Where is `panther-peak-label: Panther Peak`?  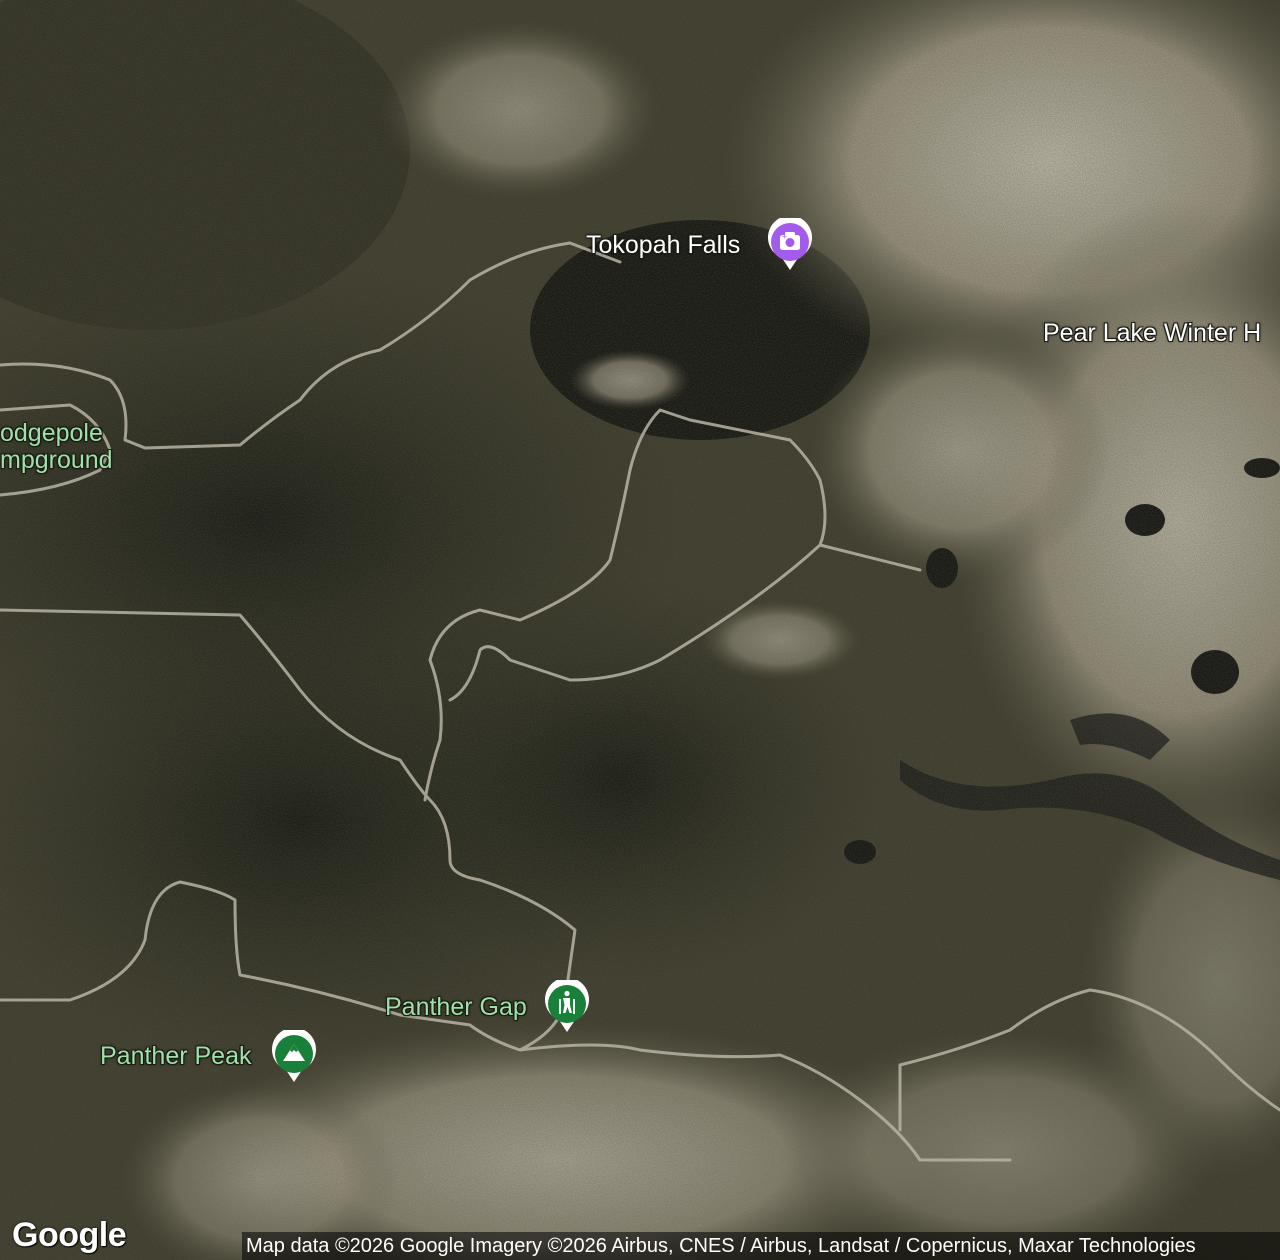 panther-peak-label: Panther Peak is located at coordinates (176, 1056).